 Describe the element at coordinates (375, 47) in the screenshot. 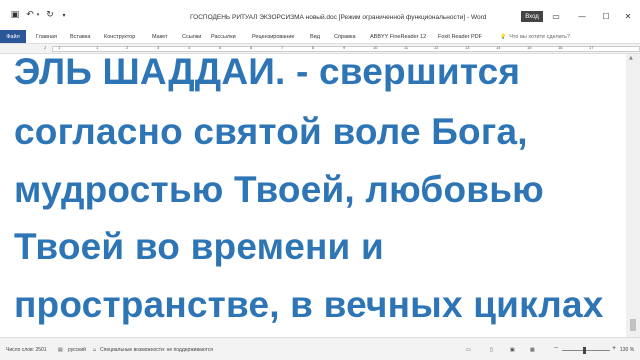

I see `ruler-number: 10` at that location.